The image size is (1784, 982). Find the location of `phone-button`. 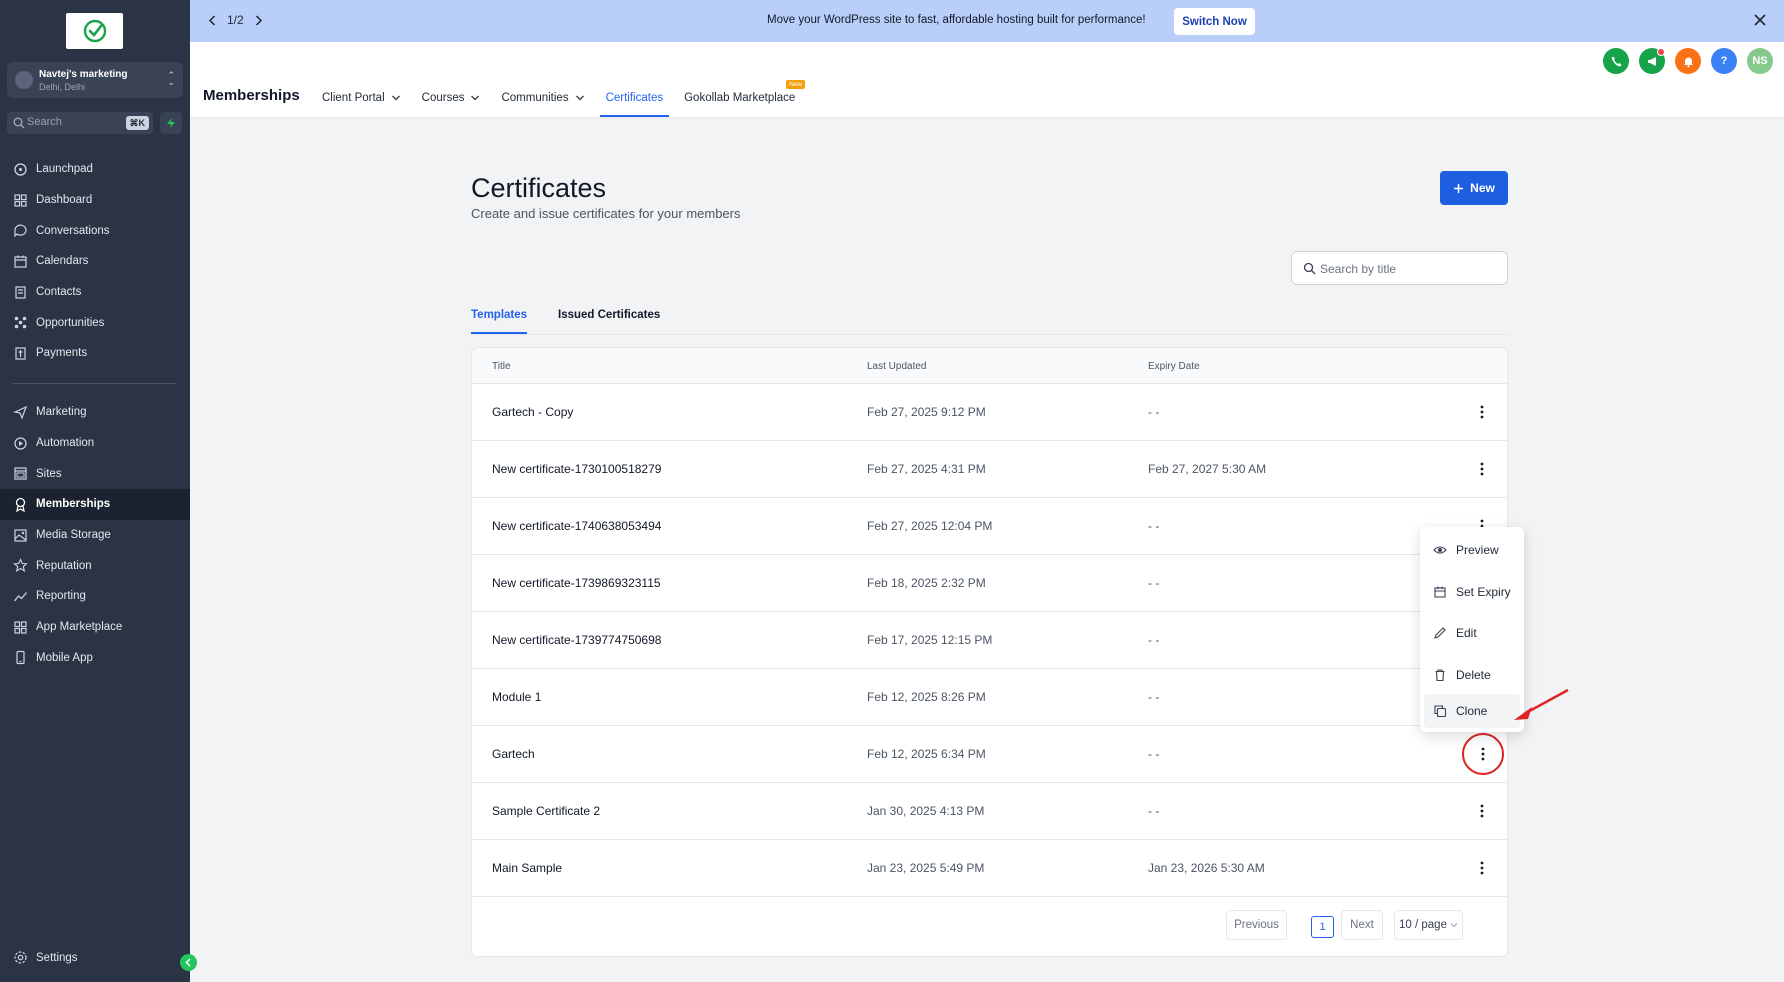

phone-button is located at coordinates (1616, 61).